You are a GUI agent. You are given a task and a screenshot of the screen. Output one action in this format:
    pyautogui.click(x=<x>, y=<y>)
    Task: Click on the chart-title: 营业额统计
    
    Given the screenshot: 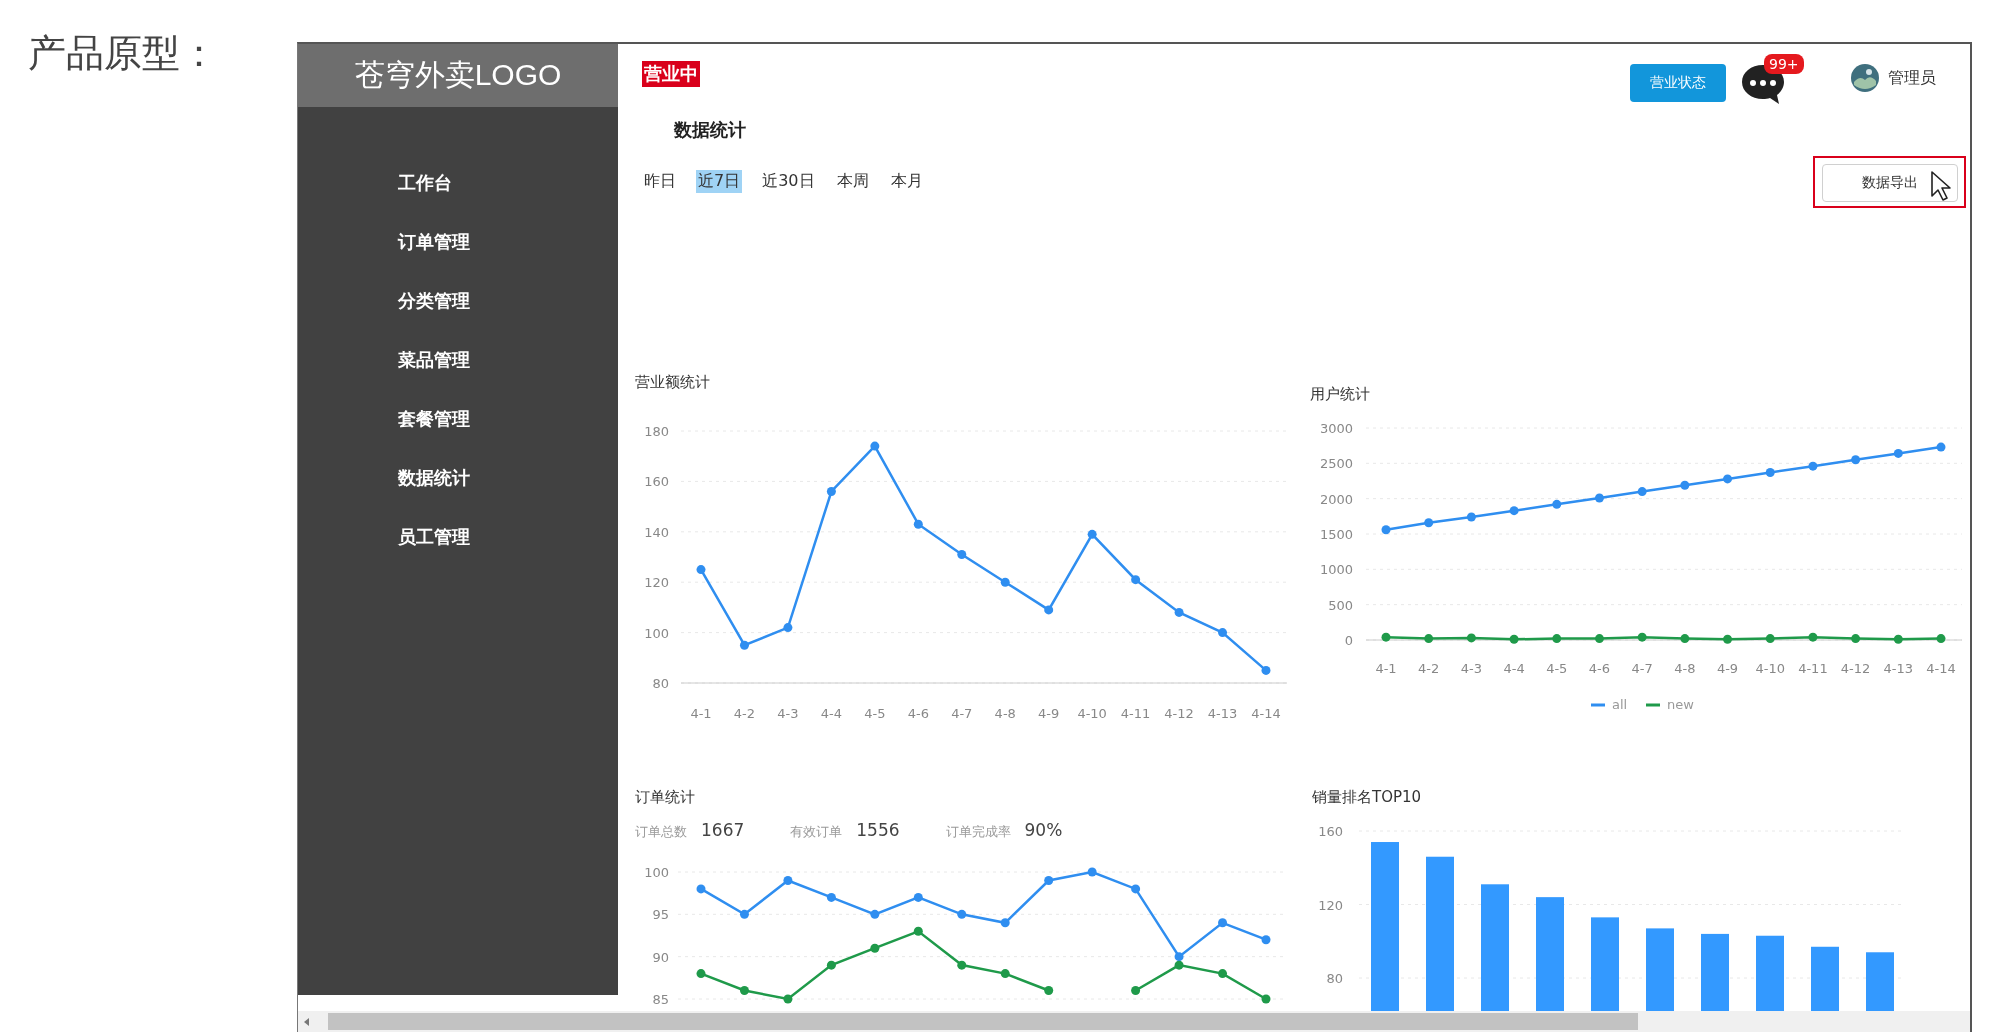 What is the action you would take?
    pyautogui.click(x=672, y=382)
    